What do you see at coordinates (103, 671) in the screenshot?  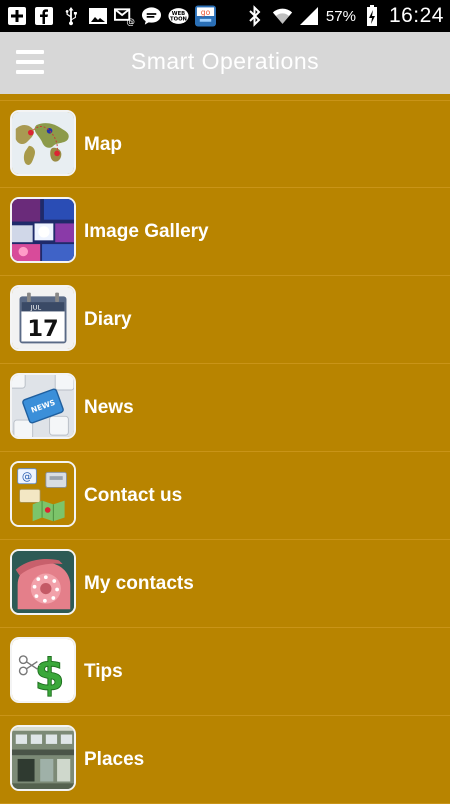 I see `menu-item-label: Tips` at bounding box center [103, 671].